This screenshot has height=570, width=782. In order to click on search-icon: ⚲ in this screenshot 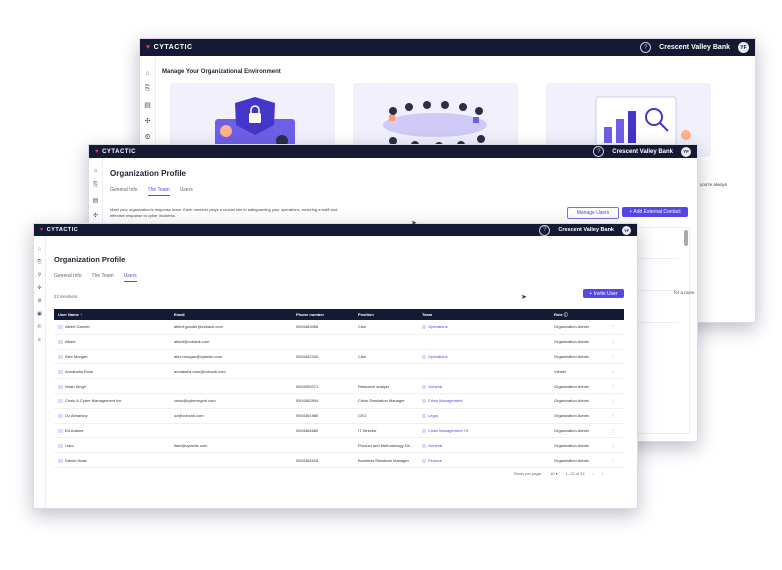, I will do `click(40, 275)`.